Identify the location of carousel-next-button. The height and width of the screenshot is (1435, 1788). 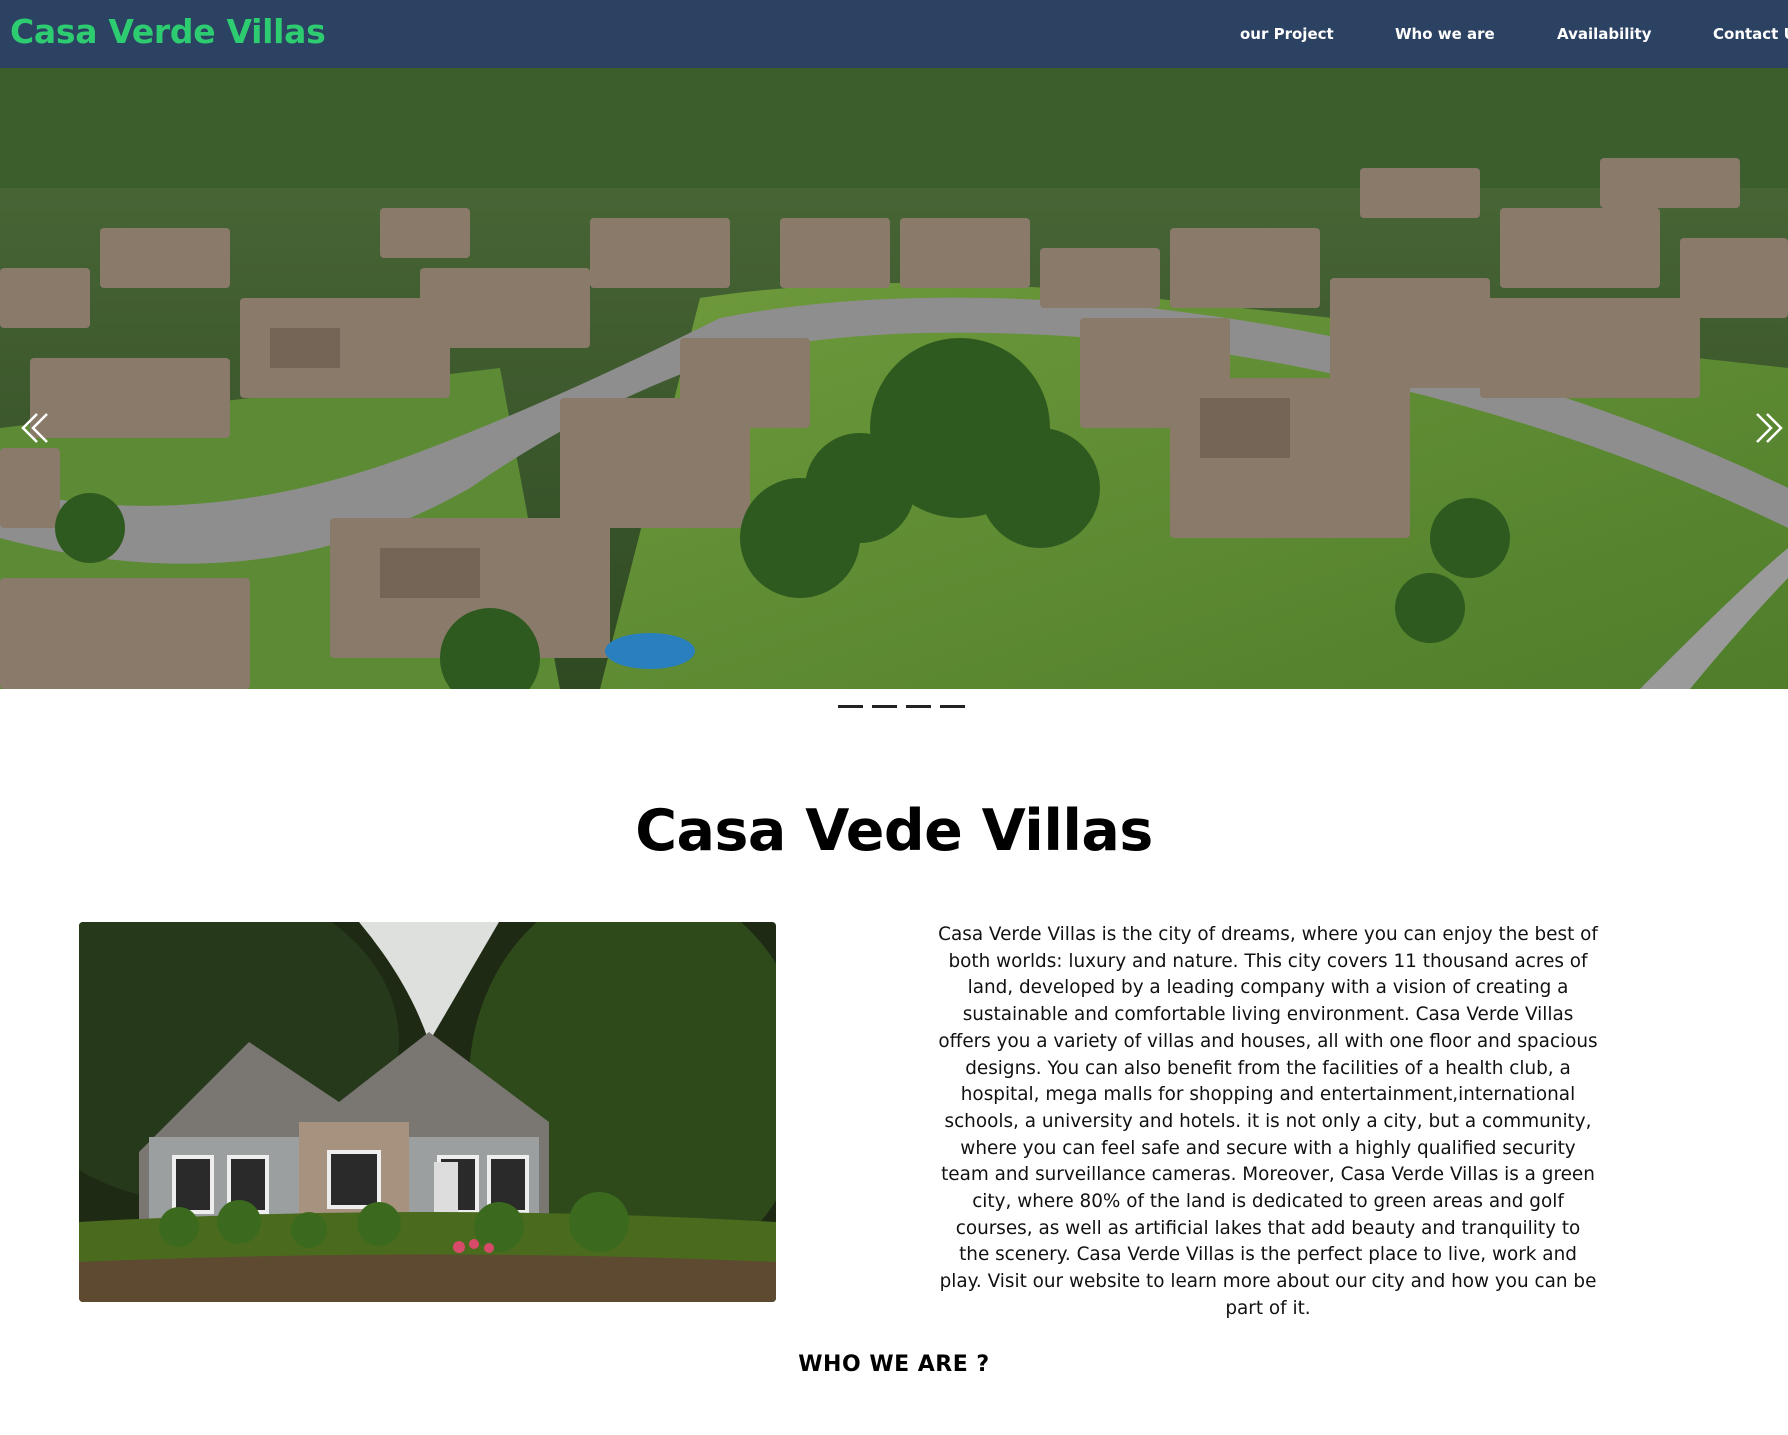
(1766, 428).